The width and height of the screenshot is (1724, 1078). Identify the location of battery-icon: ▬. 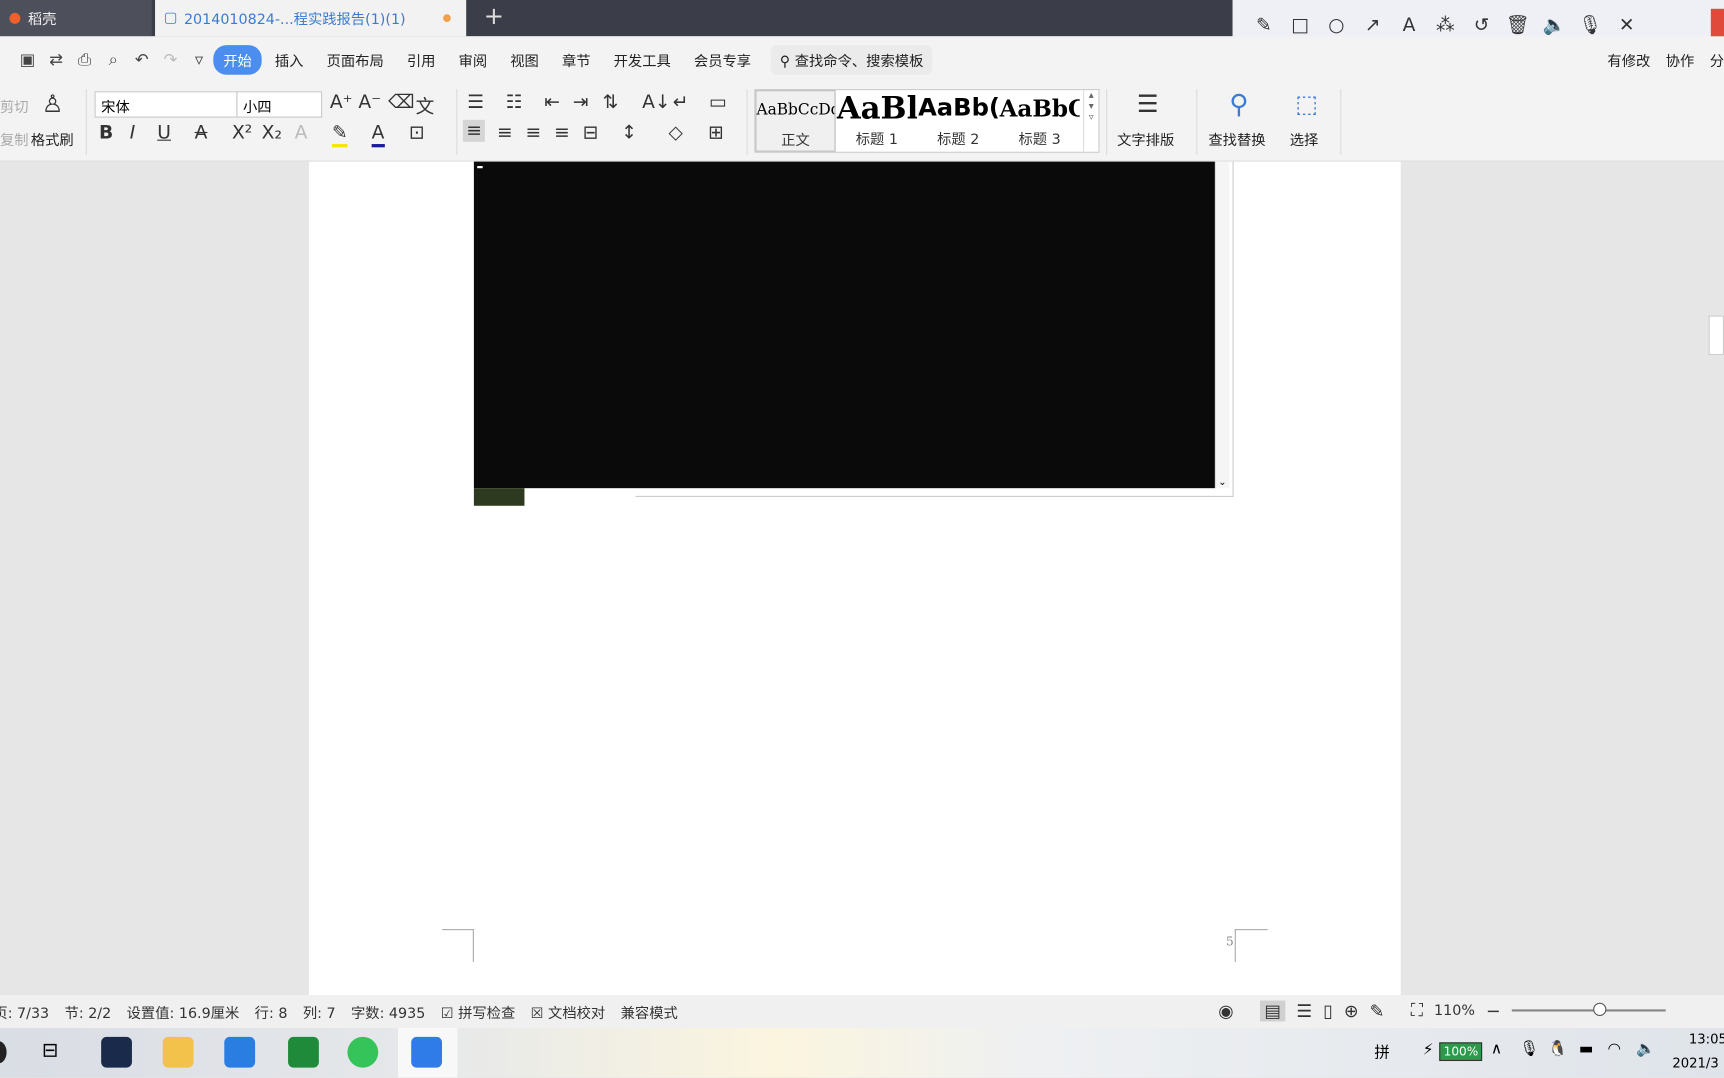
(1586, 1049).